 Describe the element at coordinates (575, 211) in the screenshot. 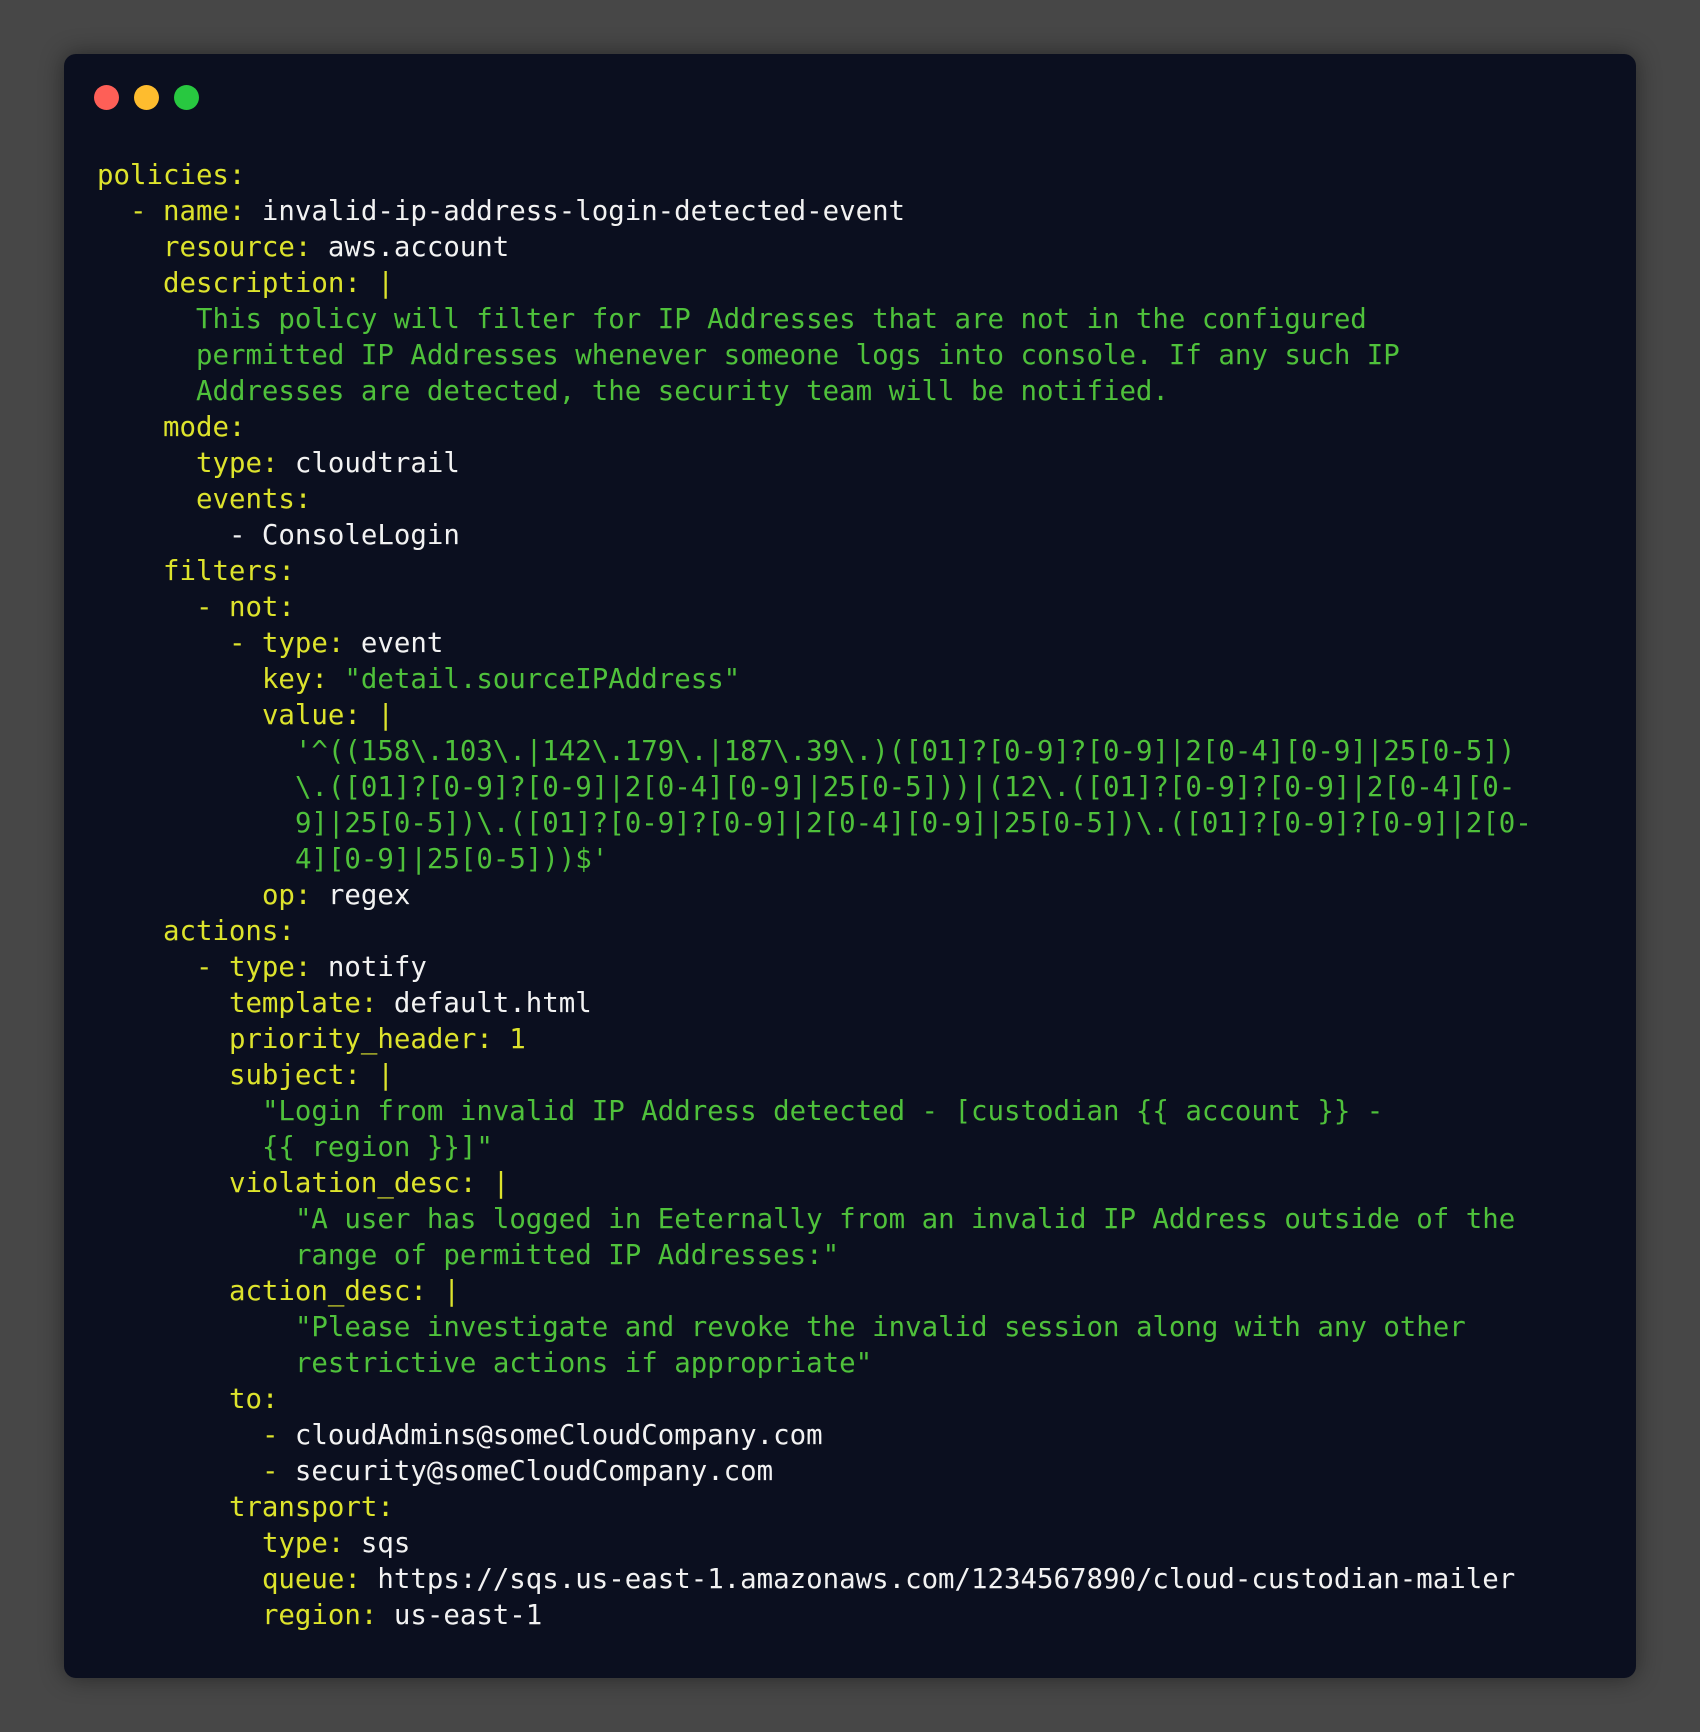

I see `yaml-value: invalid-ip-address-login-detected-event` at that location.